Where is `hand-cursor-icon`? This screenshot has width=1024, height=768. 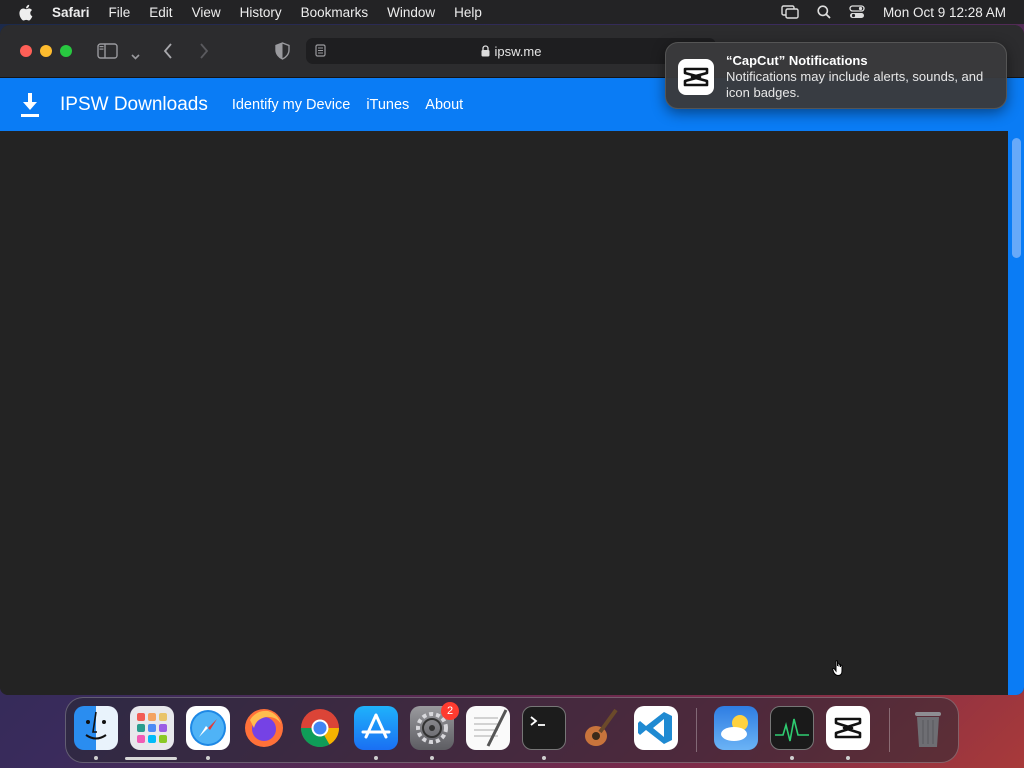 hand-cursor-icon is located at coordinates (839, 670).